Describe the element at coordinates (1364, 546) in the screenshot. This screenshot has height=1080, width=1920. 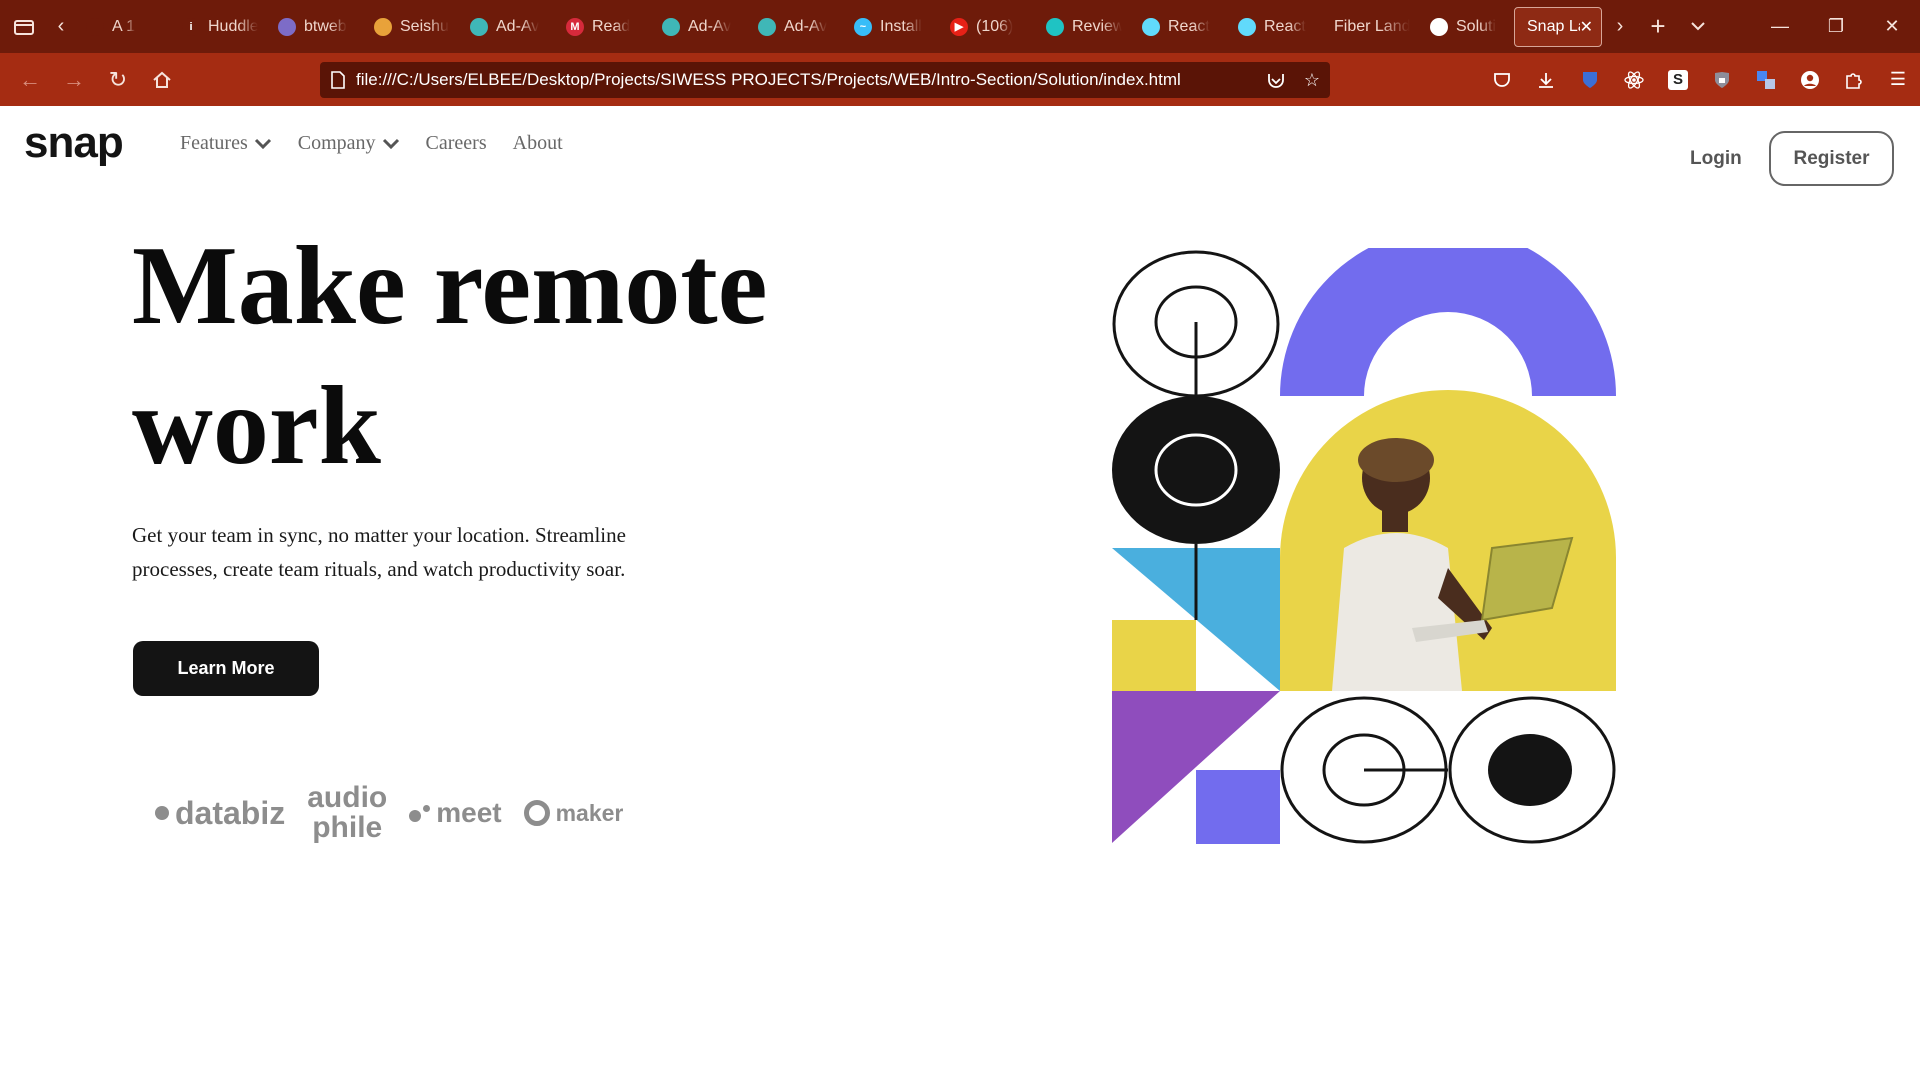
I see `hero-illustration` at that location.